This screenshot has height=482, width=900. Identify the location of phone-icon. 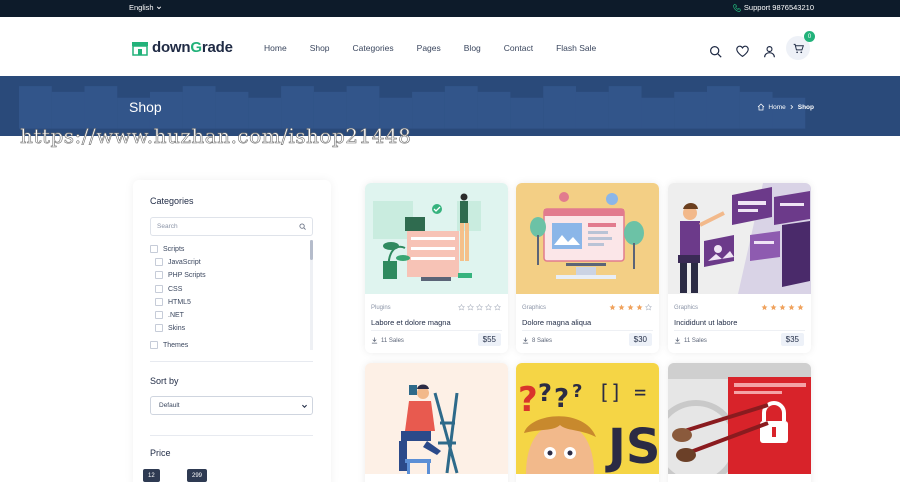
(737, 7).